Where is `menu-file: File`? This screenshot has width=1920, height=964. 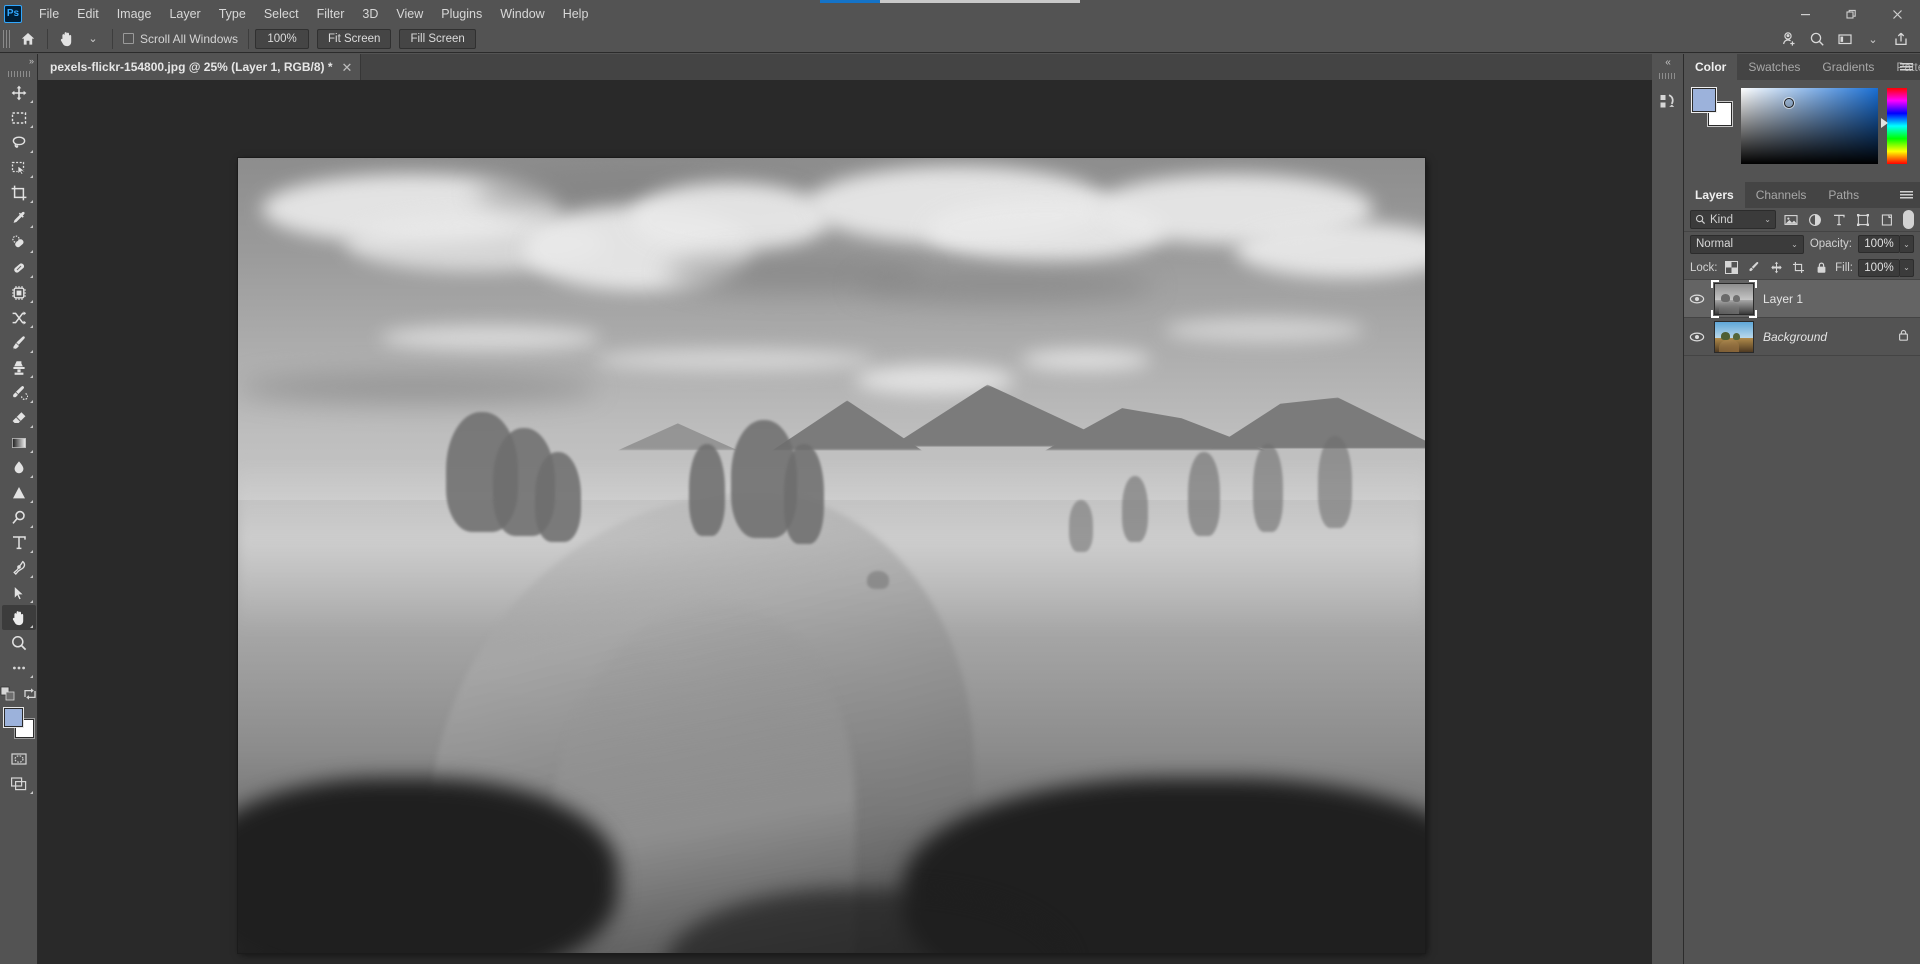
menu-file: File is located at coordinates (49, 14).